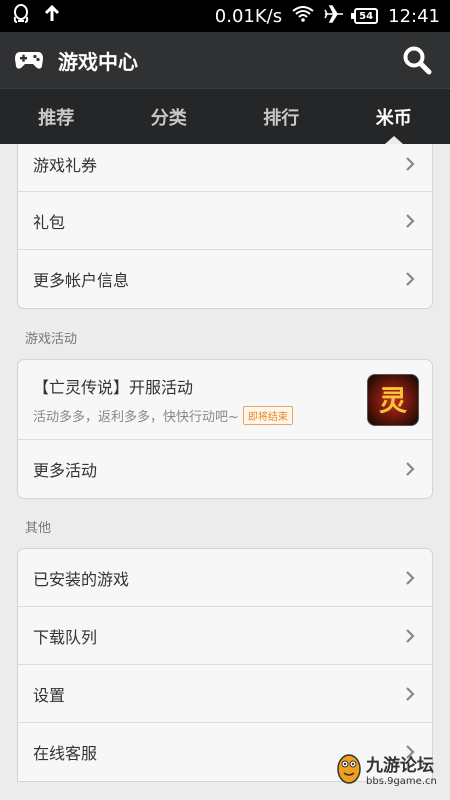  Describe the element at coordinates (267, 415) in the screenshot. I see `status-badge: 即将结束` at that location.